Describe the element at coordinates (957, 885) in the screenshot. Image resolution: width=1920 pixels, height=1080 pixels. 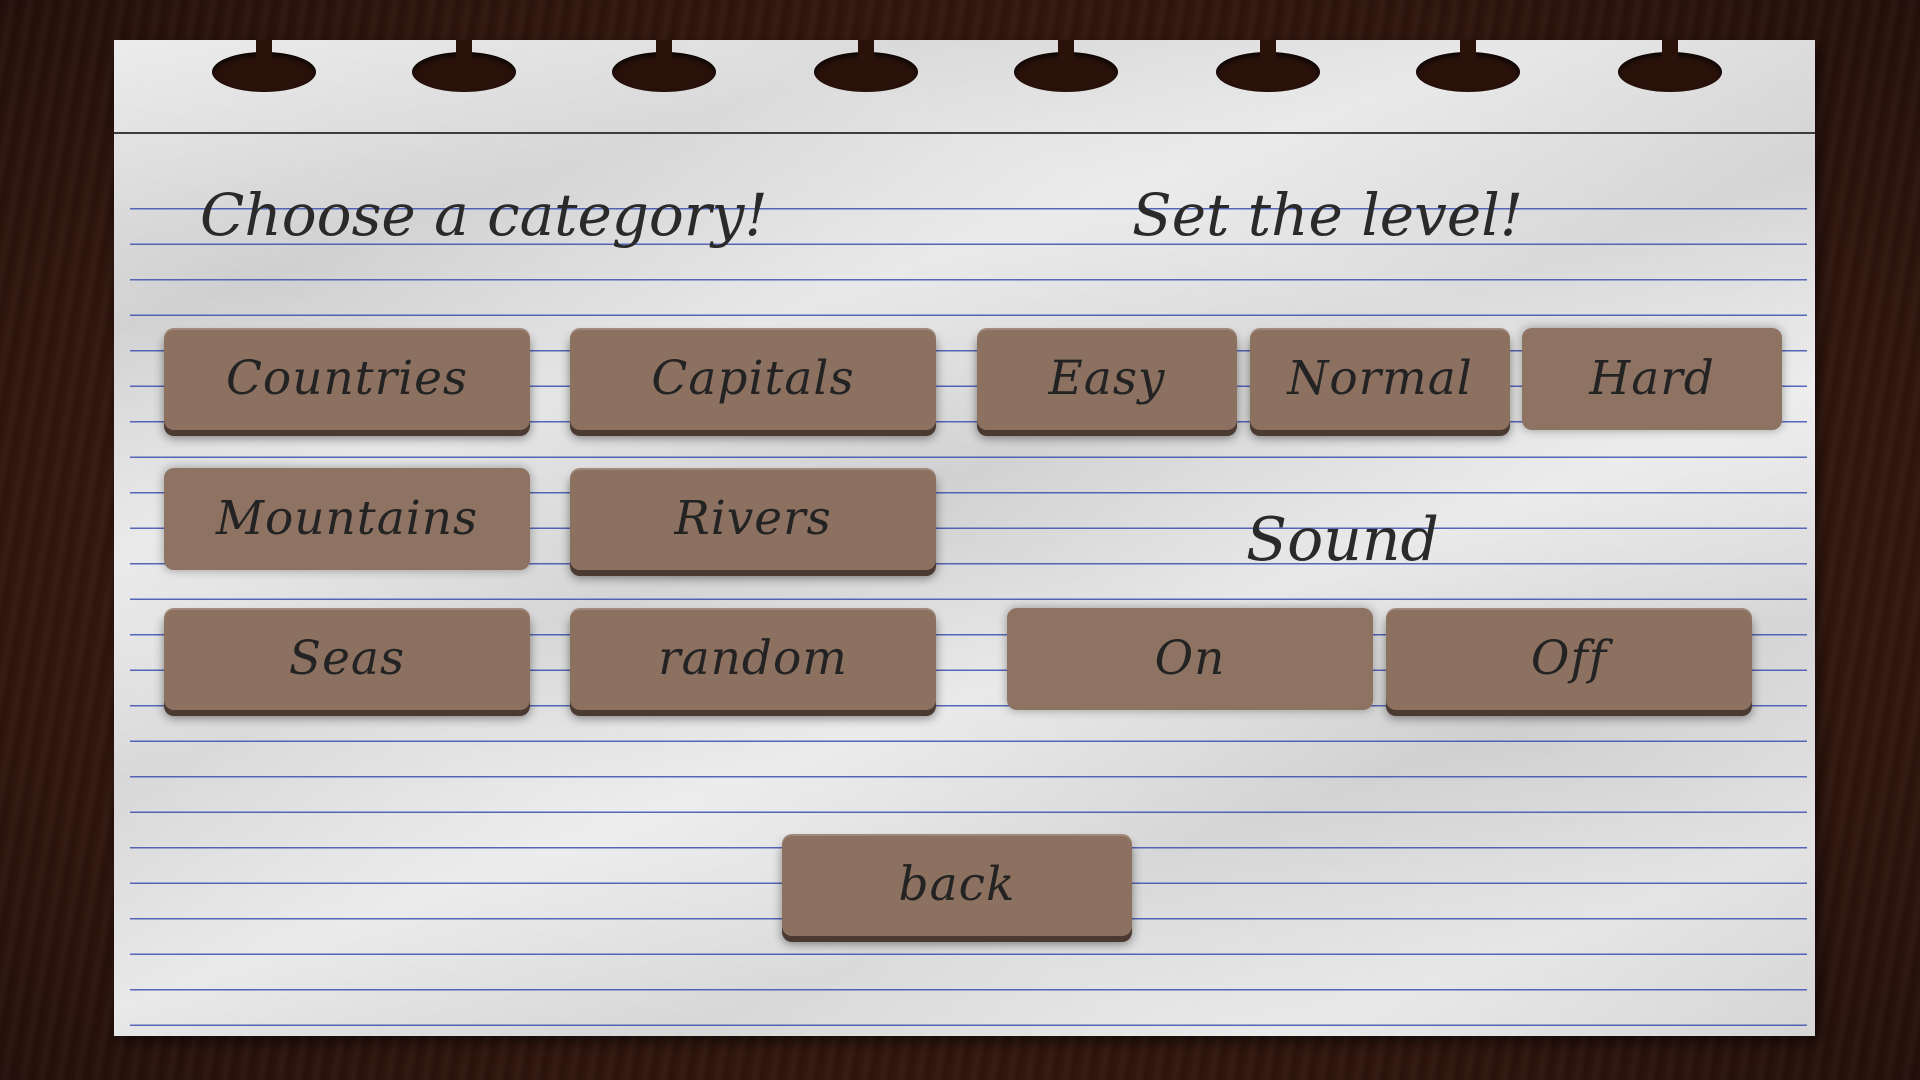
I see `back-button: back` at that location.